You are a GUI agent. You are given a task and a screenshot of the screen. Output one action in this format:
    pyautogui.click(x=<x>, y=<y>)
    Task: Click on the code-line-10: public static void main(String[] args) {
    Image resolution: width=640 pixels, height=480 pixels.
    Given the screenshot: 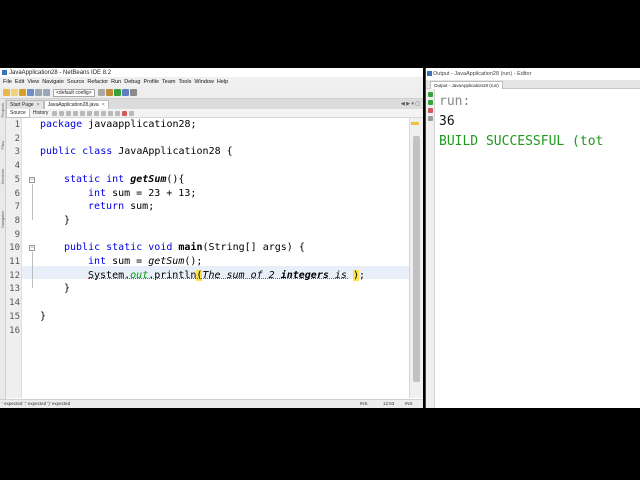 What is the action you would take?
    pyautogui.click(x=184, y=248)
    